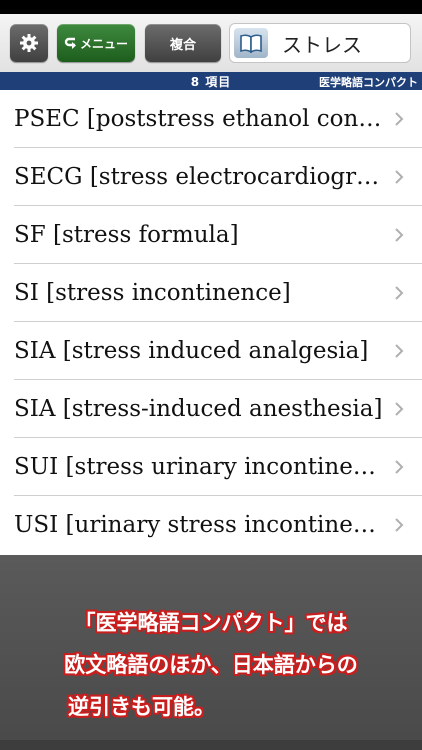 The height and width of the screenshot is (750, 422). I want to click on promo-line-1: 「医学略語コンパクト」では, so click(211, 623).